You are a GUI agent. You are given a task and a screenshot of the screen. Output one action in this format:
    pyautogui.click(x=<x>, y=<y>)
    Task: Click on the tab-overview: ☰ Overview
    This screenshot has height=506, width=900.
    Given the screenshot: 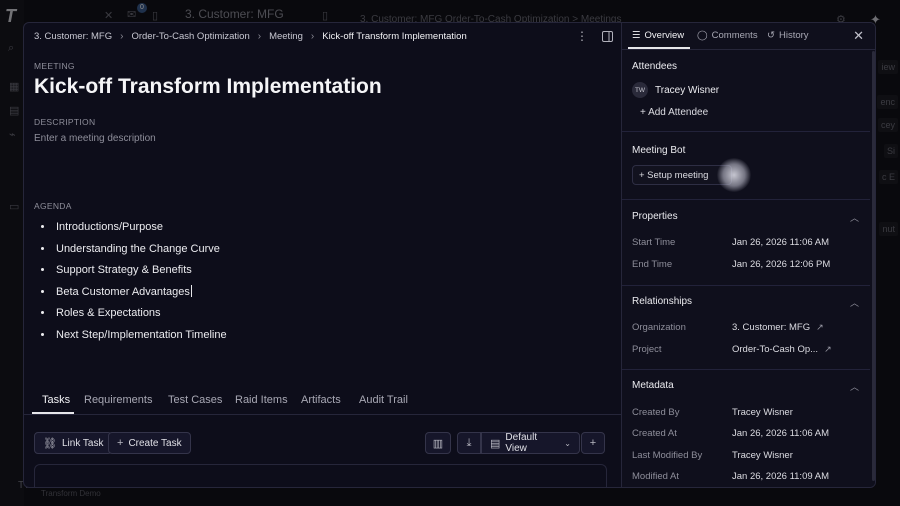 What is the action you would take?
    pyautogui.click(x=658, y=35)
    